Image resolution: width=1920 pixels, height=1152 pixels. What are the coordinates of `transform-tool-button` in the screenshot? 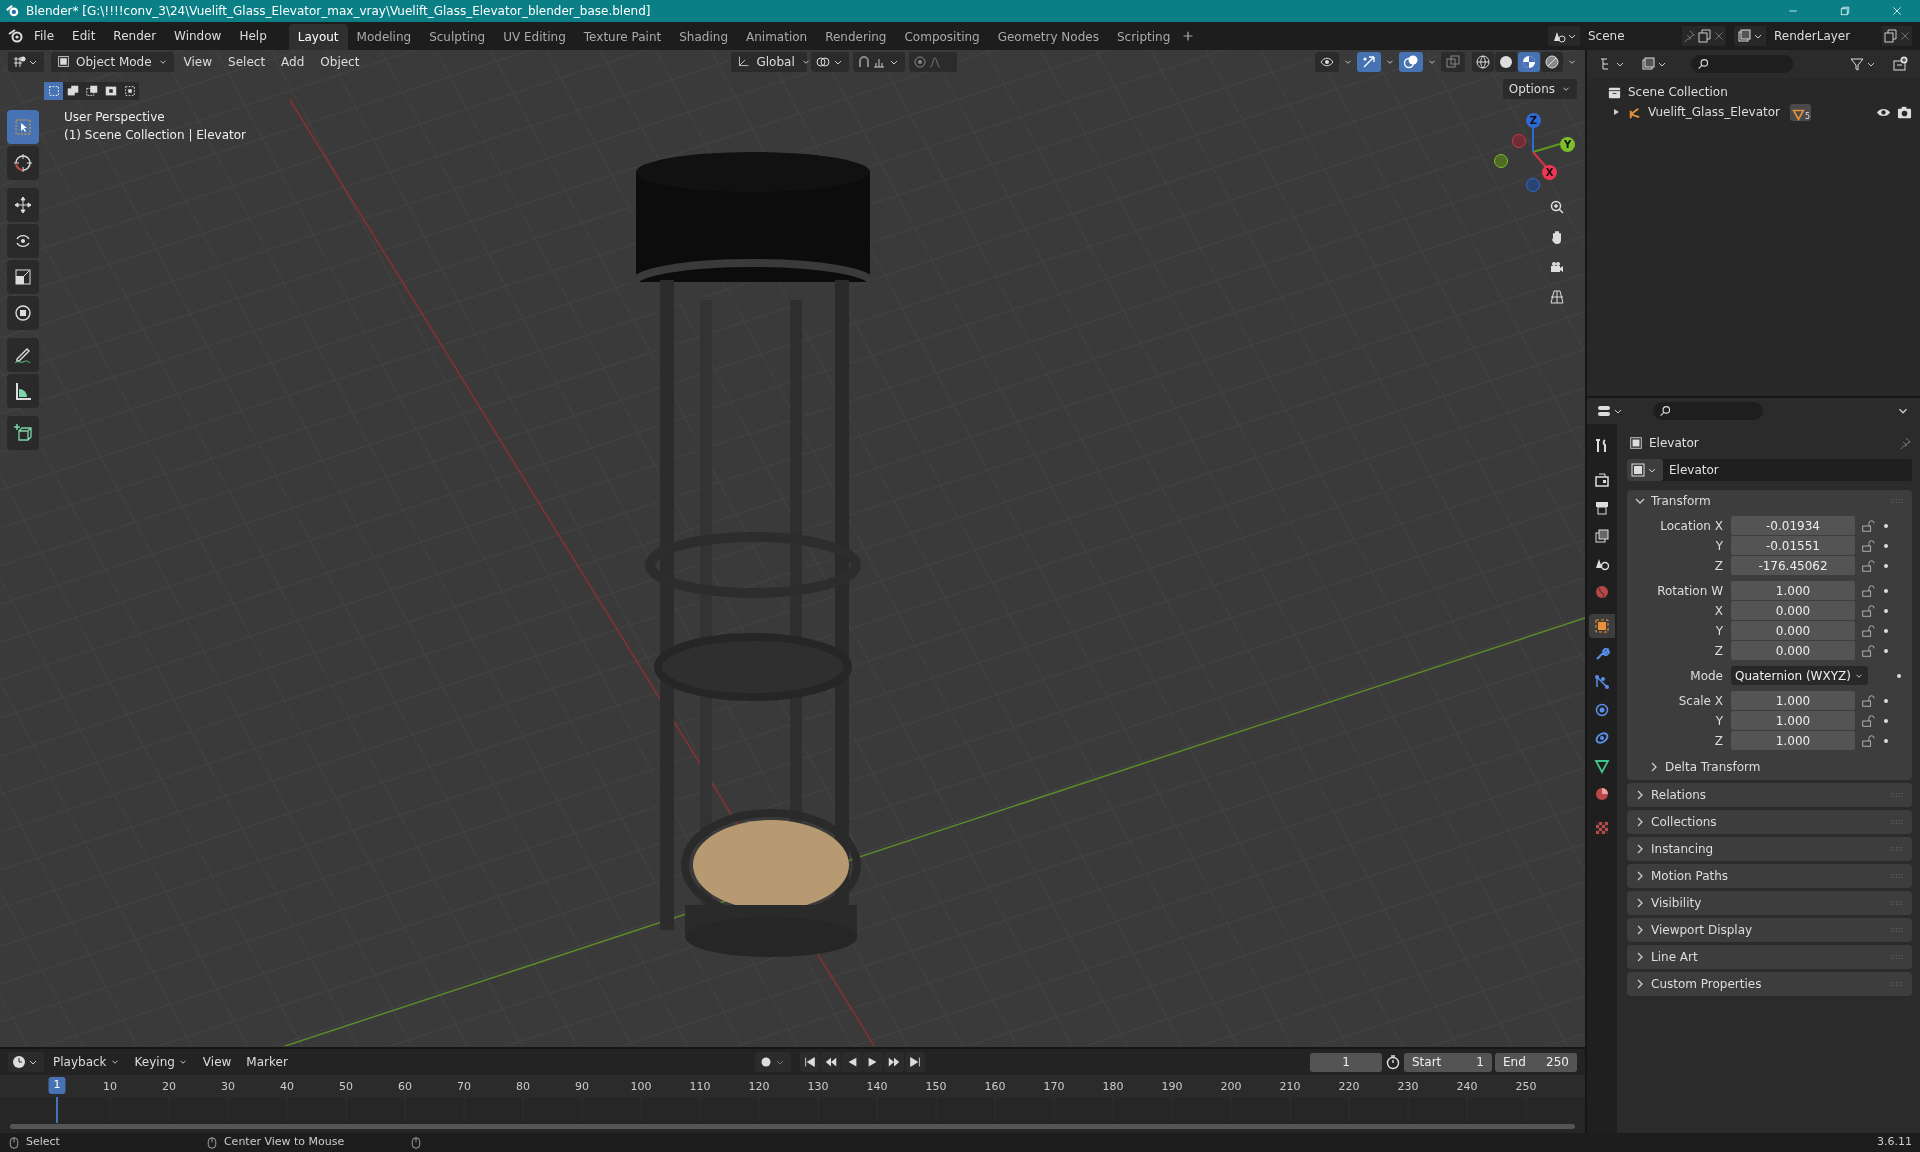 It's located at (23, 313).